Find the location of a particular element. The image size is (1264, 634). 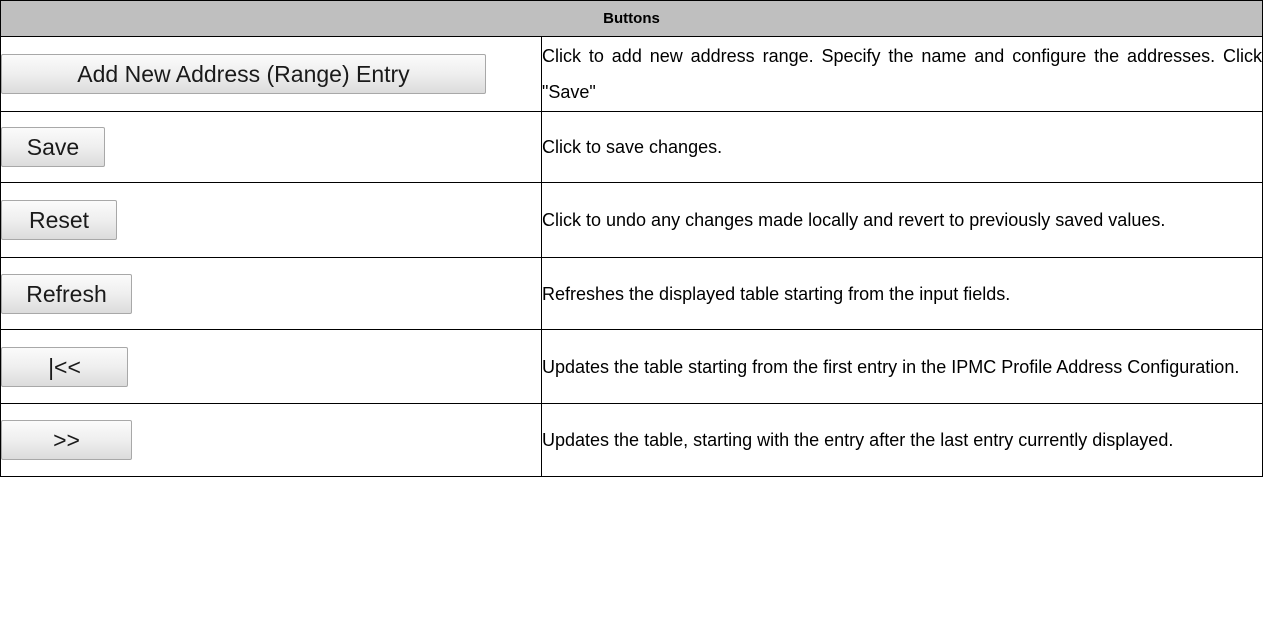

save-button: Save is located at coordinates (53, 147).